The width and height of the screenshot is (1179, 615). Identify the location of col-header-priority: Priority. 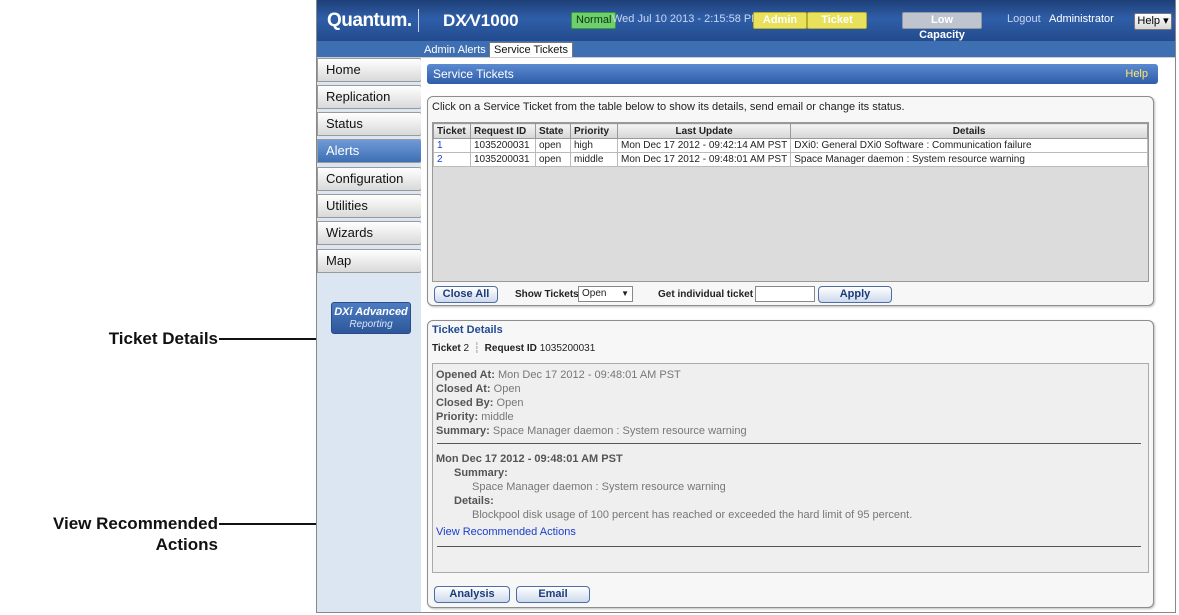
(594, 131).